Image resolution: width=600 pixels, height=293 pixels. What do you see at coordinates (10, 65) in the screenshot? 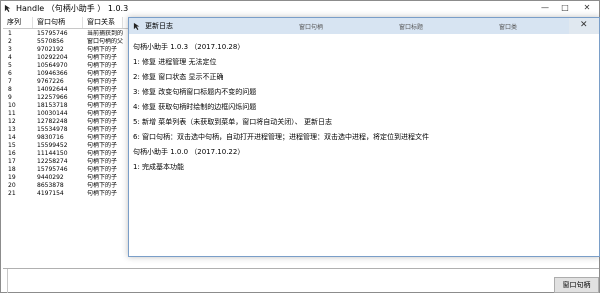
I see `row-index: 5` at bounding box center [10, 65].